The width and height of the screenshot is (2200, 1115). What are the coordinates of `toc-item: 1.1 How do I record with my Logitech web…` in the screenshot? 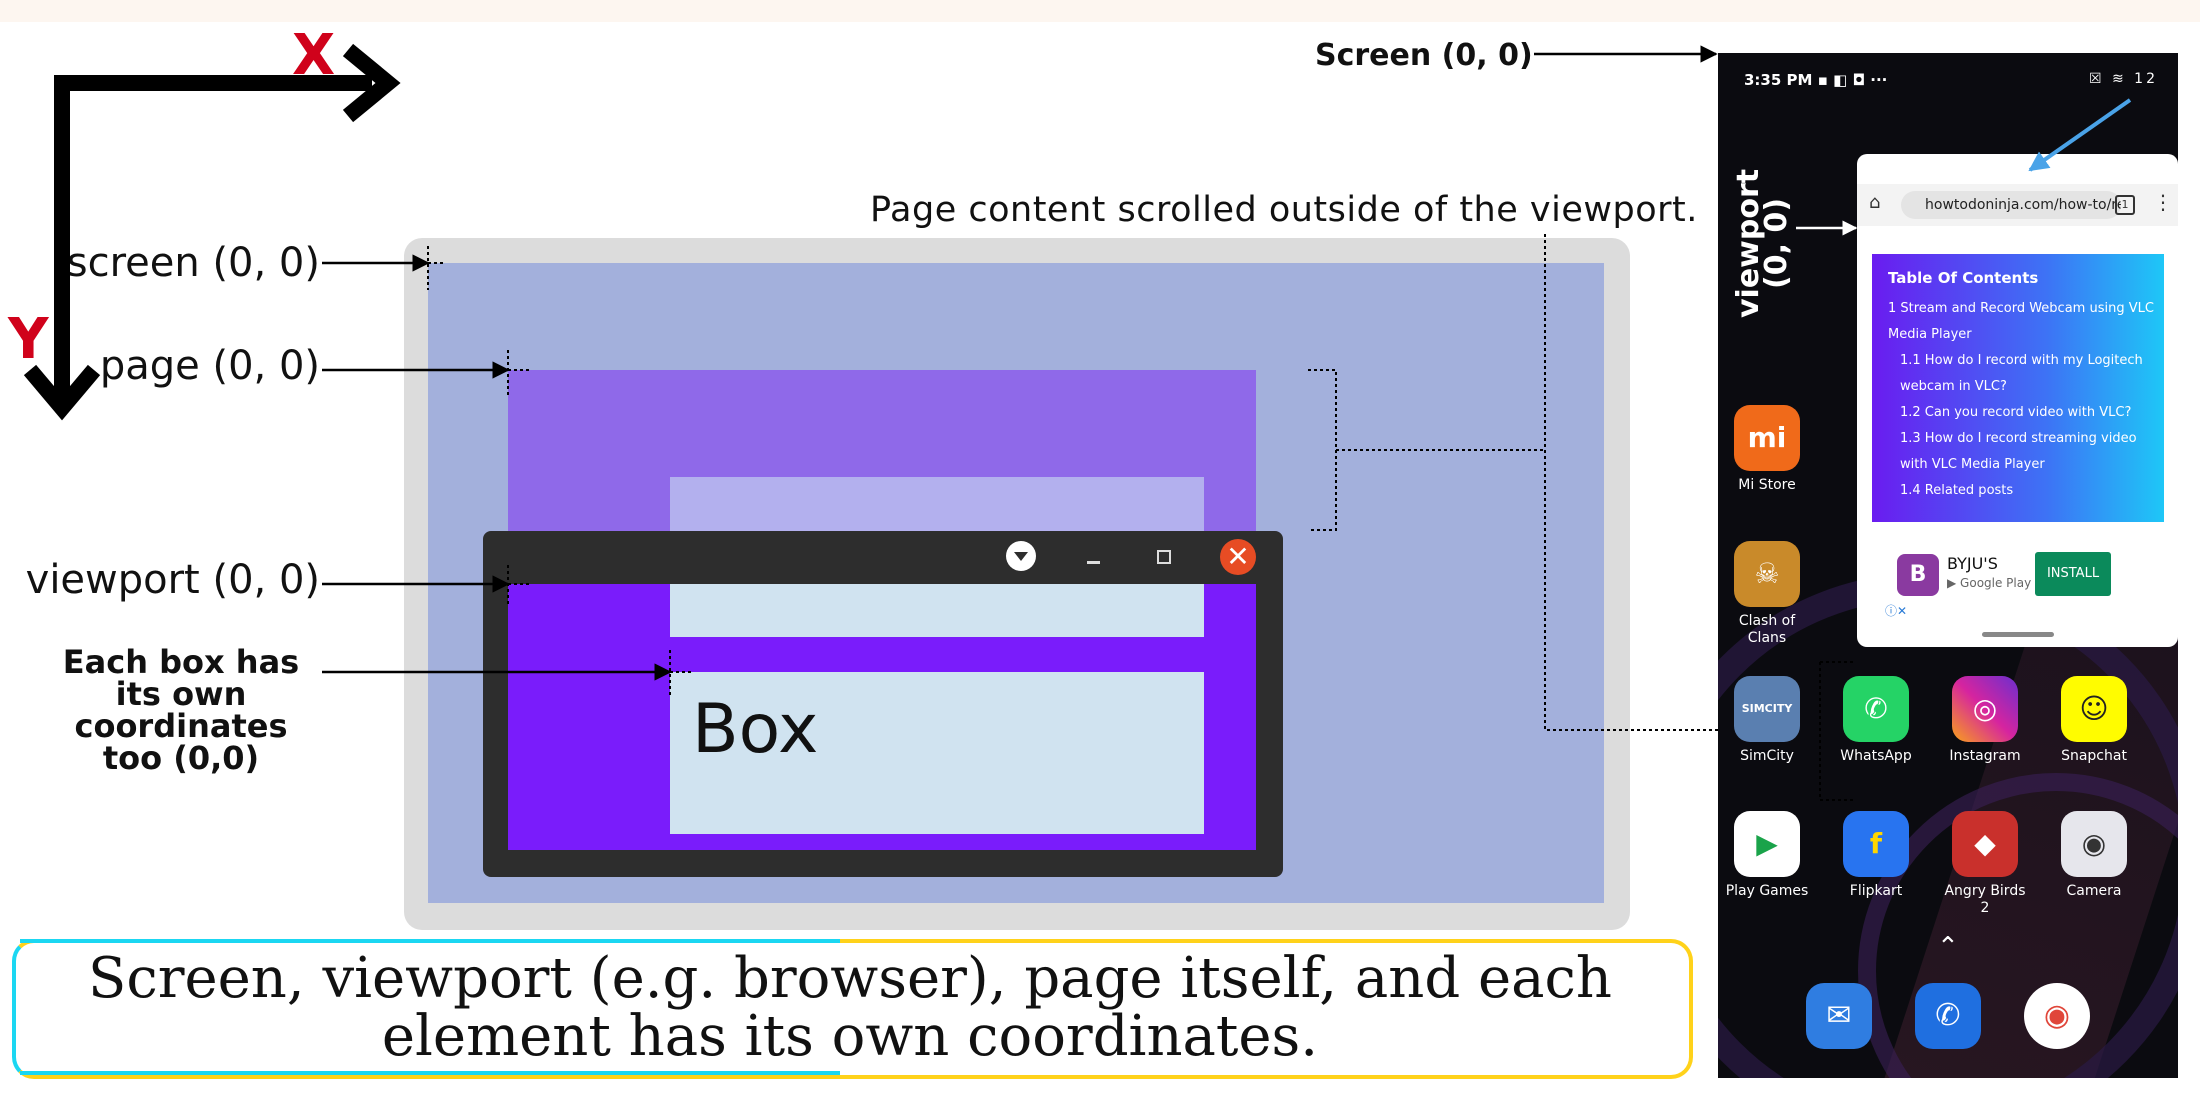 It's located at (2028, 374).